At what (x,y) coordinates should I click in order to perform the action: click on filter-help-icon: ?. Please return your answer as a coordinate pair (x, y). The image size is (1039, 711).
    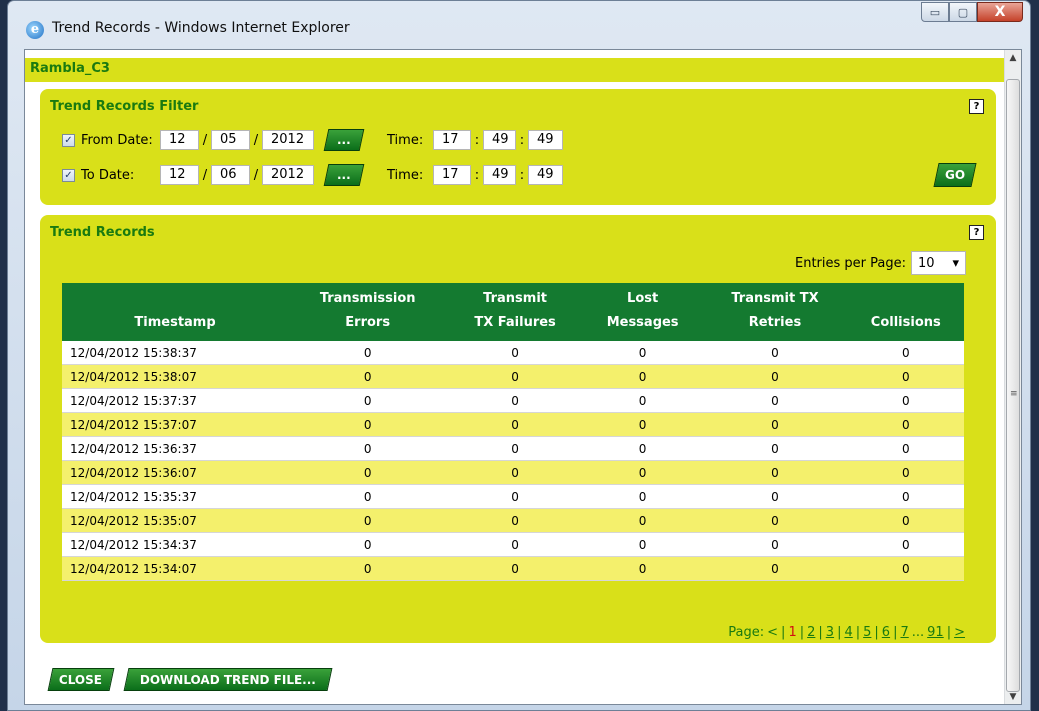
    Looking at the image, I should click on (976, 106).